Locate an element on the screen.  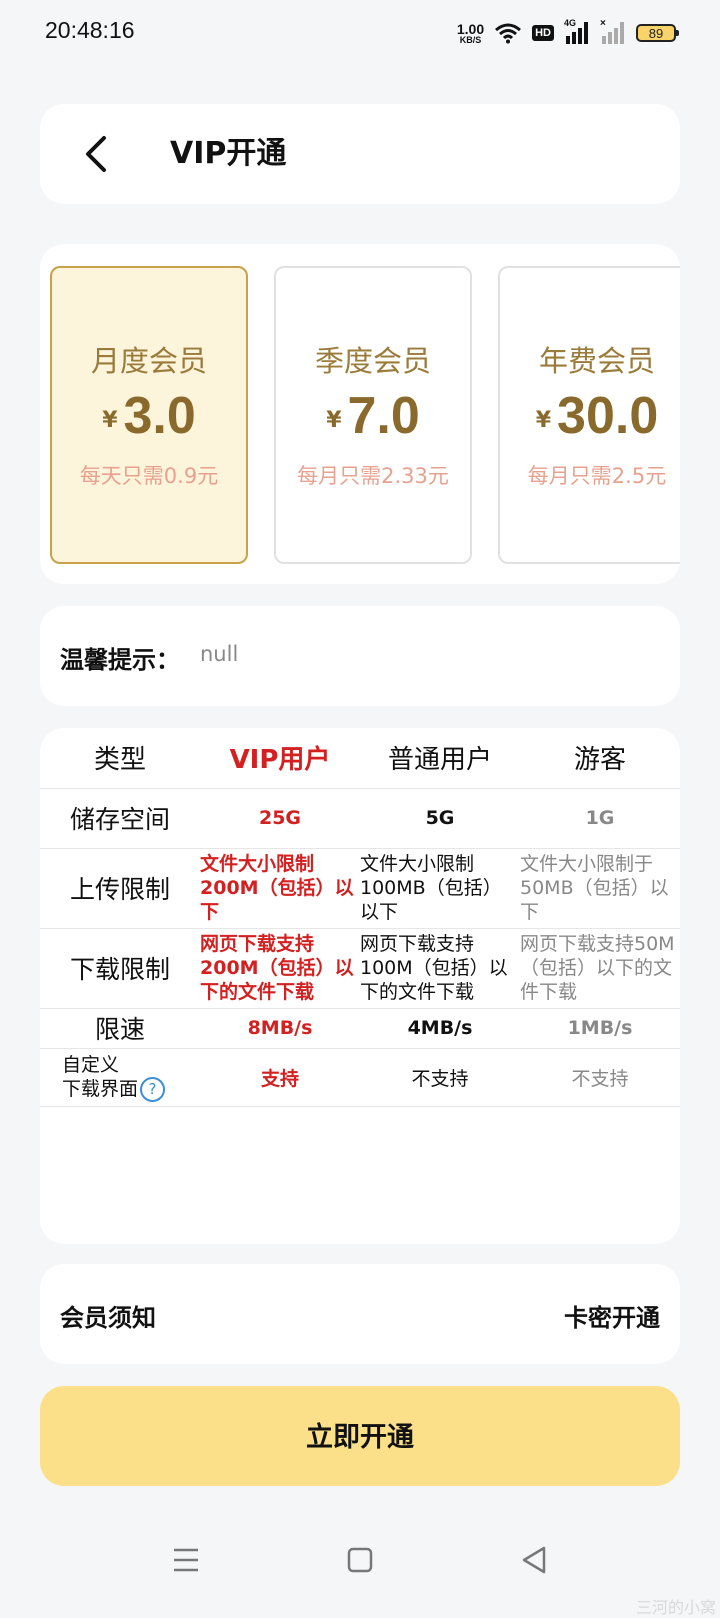
row-label-line2-text: 下载界面 is located at coordinates (100, 1088).